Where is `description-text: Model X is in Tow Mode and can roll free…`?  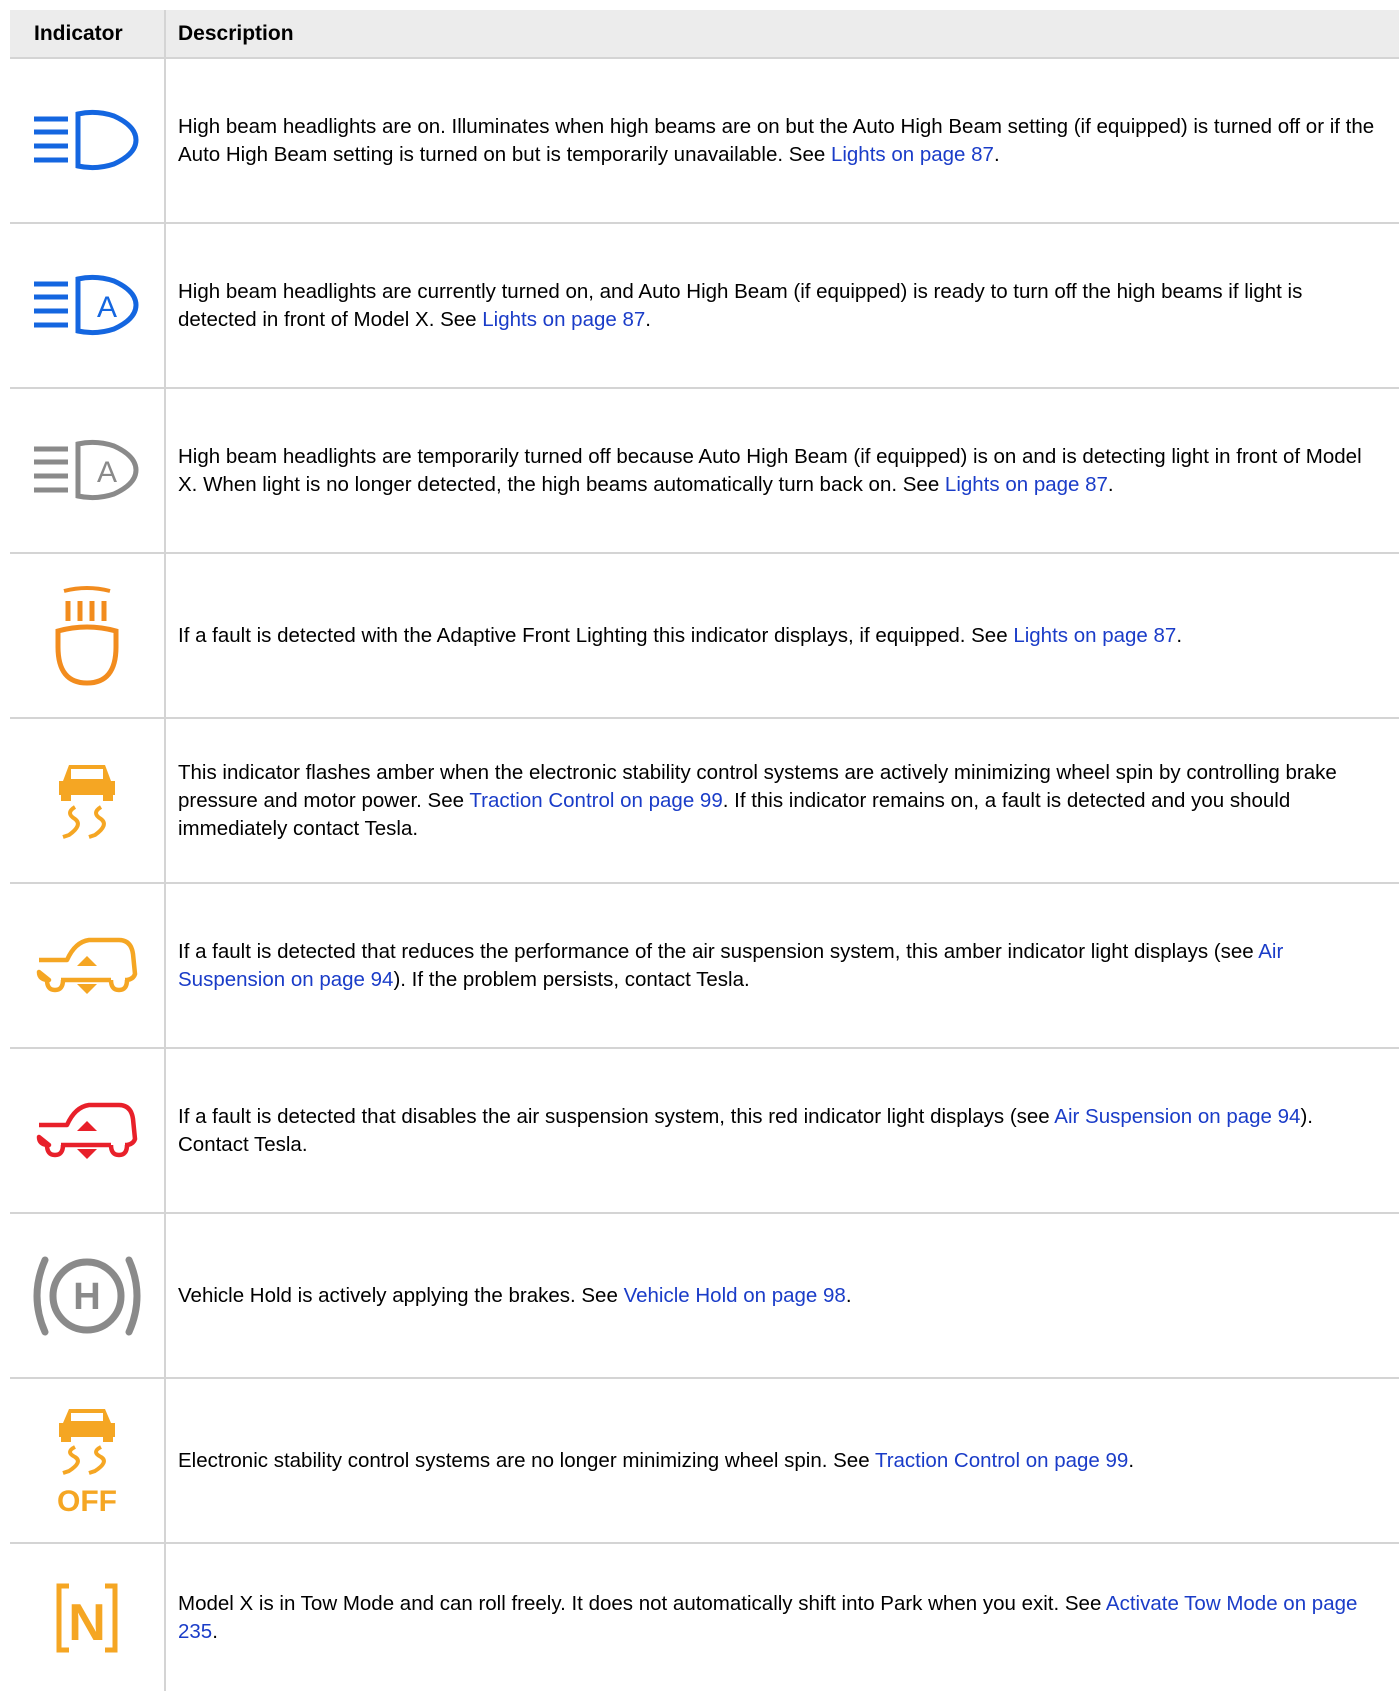 description-text: Model X is in Tow Mode and can roll free… is located at coordinates (642, 1603).